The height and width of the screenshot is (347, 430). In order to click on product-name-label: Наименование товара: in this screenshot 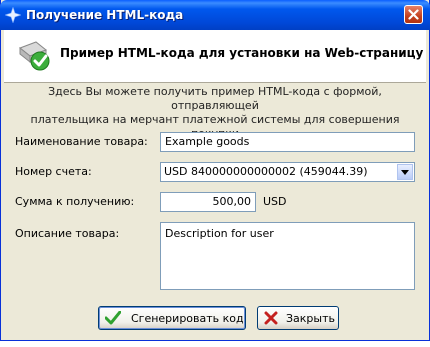, I will do `click(81, 141)`.